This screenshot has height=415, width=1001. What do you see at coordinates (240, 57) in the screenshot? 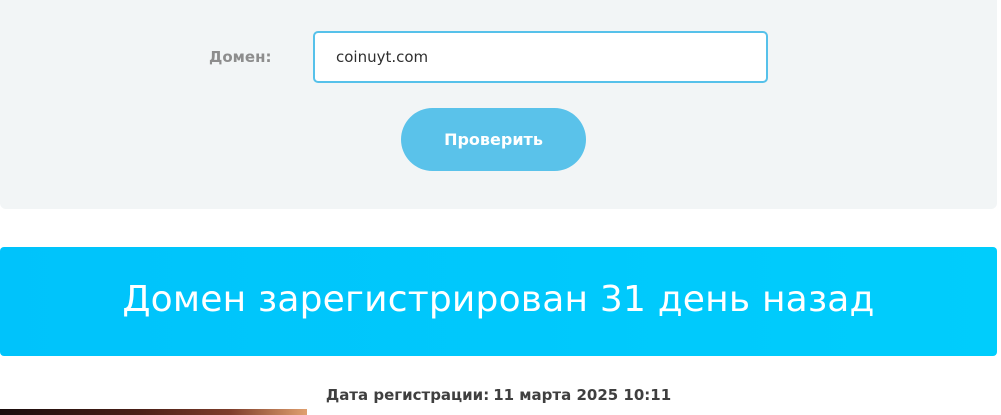
I see `domain-label: Домен:` at bounding box center [240, 57].